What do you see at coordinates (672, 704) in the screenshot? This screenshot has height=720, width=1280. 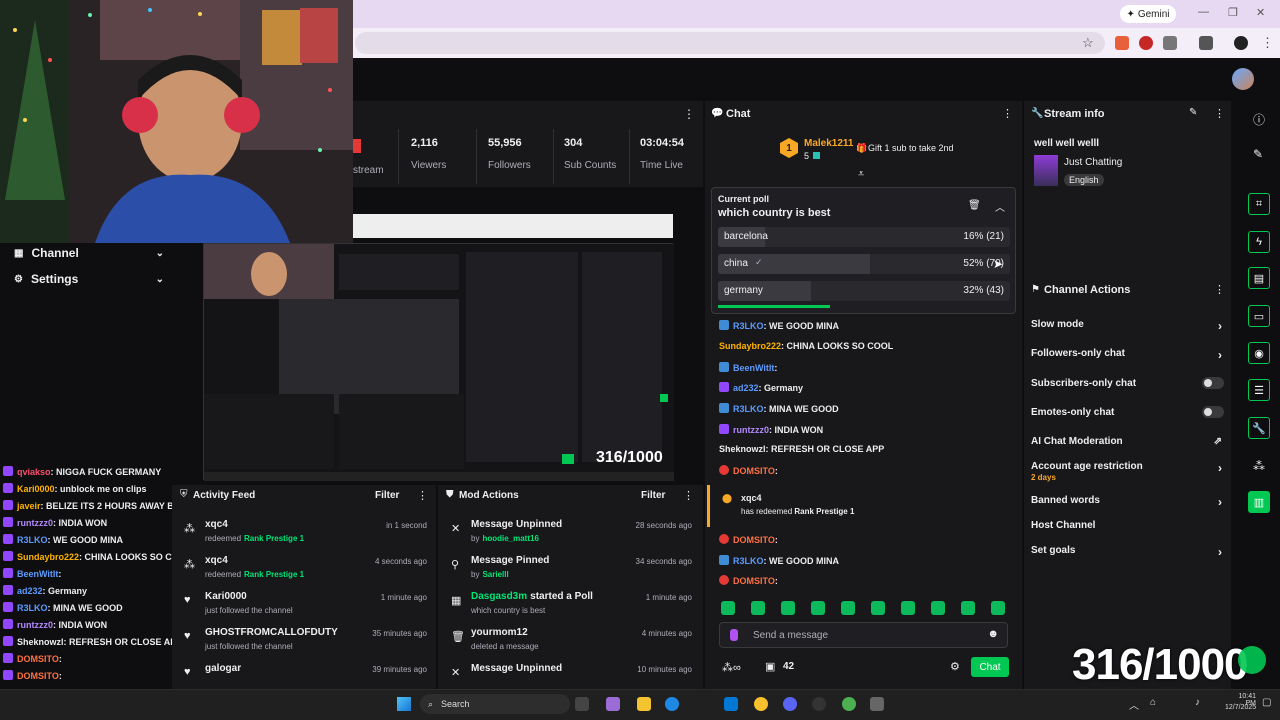 I see `edge-icon` at bounding box center [672, 704].